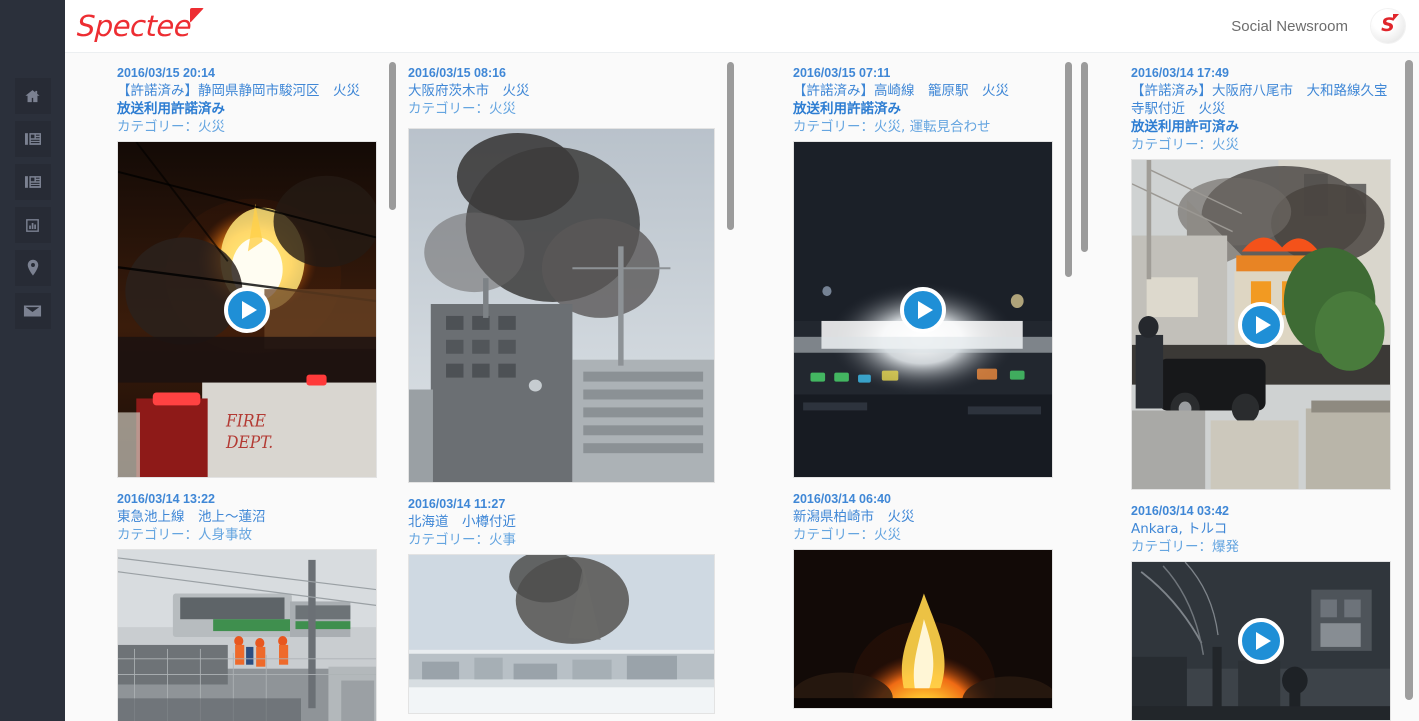  I want to click on feed-card: 2016/03/14 11:27 北海道 小樽付近 カテゴリー：火事, so click(572, 603).